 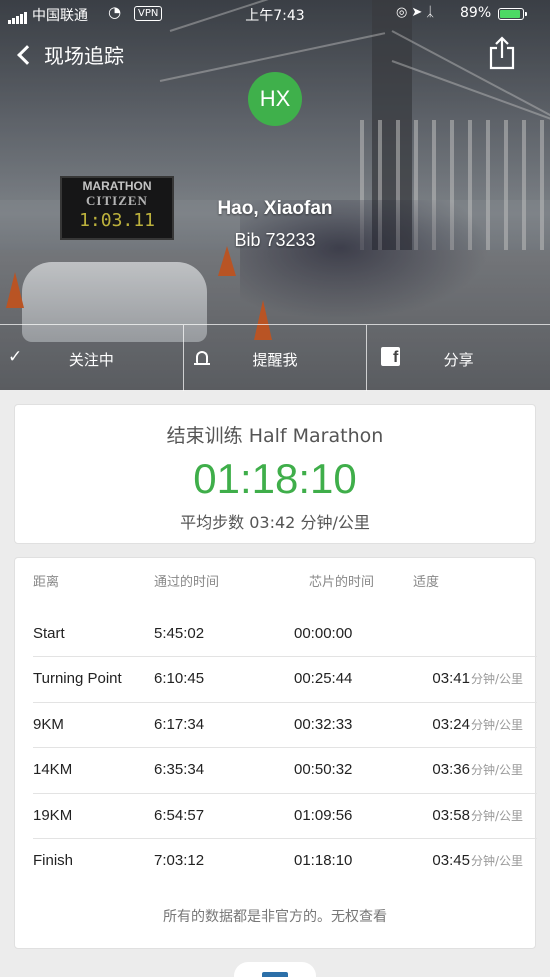 I want to click on back-button: 现场追踪, so click(x=69, y=54).